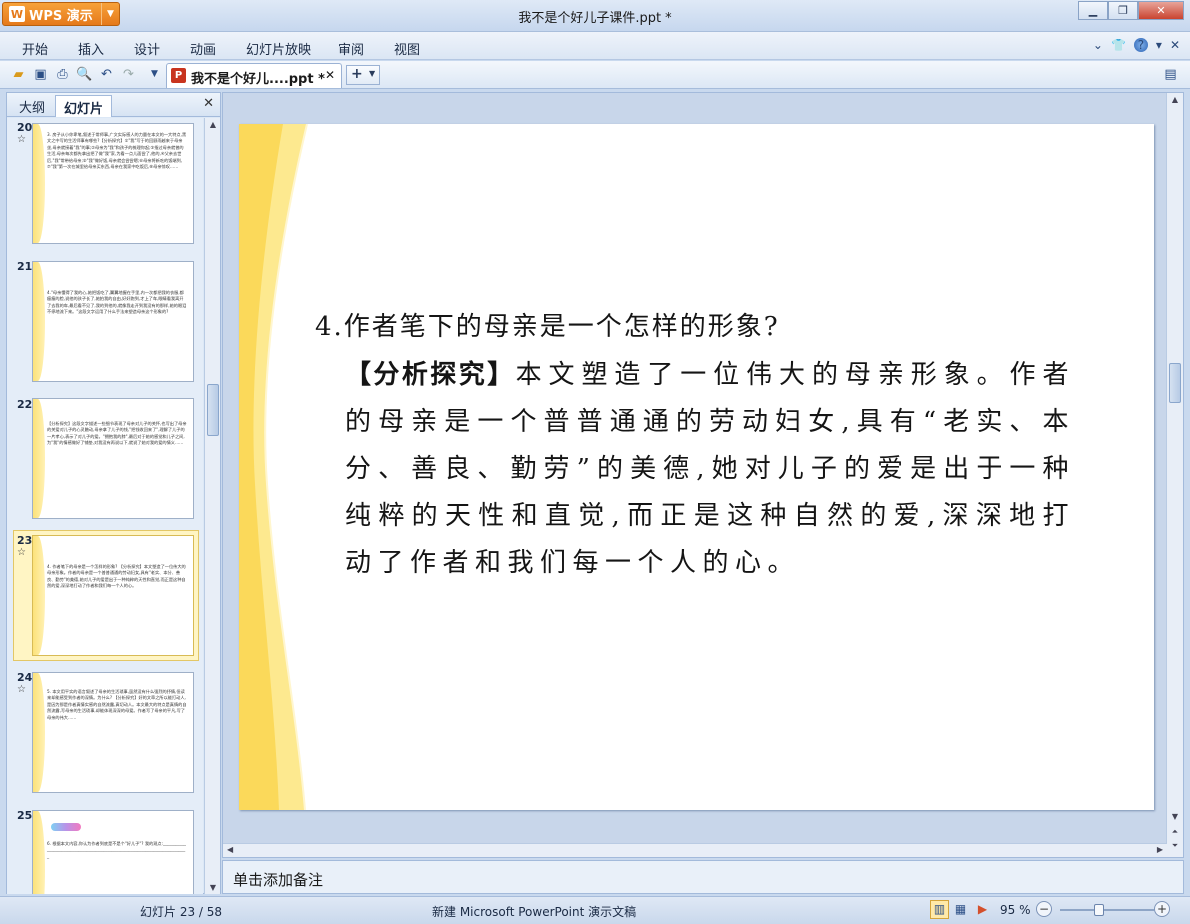 This screenshot has height=924, width=1190. Describe the element at coordinates (18, 74) in the screenshot. I see `open-folder-icon: ▰` at that location.